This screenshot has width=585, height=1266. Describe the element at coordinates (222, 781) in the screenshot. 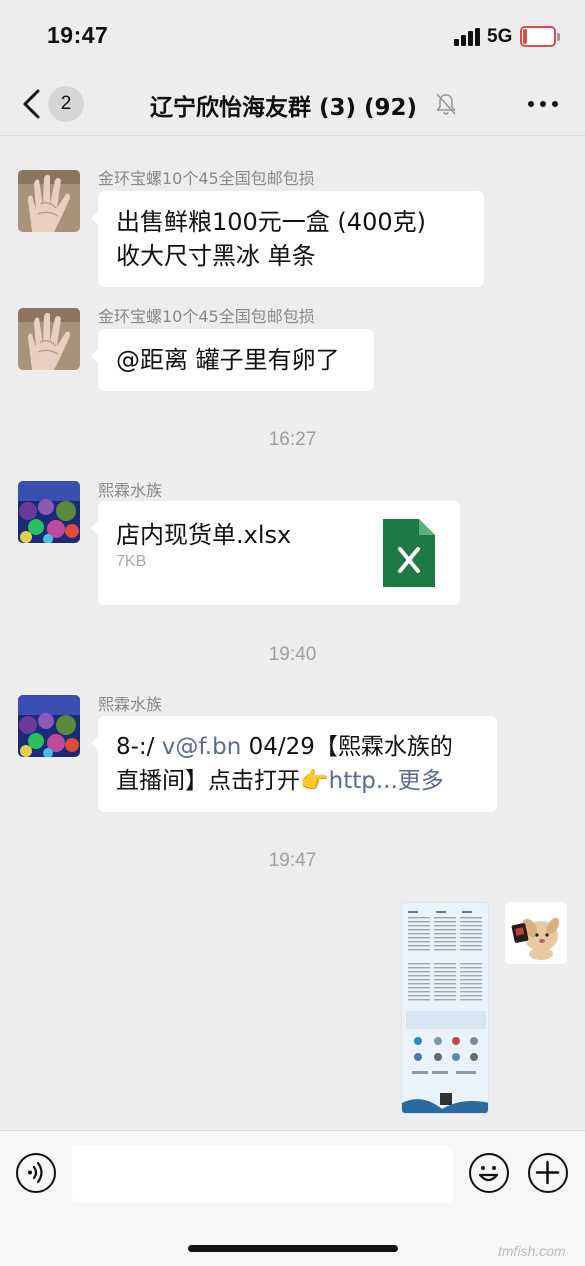

I see `message-text: 直播间】点击打开👉` at that location.